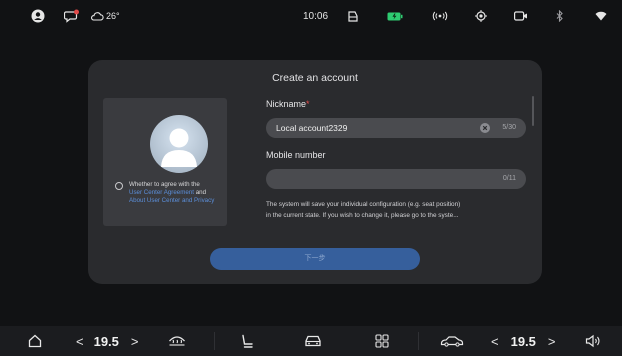 The image size is (622, 356). I want to click on avatar, so click(179, 144).